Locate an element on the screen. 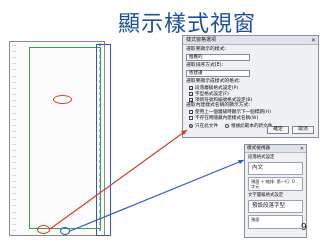 This screenshot has width=320, height=240. text-format-label: 文字層級格式設定 is located at coordinates (266, 195).